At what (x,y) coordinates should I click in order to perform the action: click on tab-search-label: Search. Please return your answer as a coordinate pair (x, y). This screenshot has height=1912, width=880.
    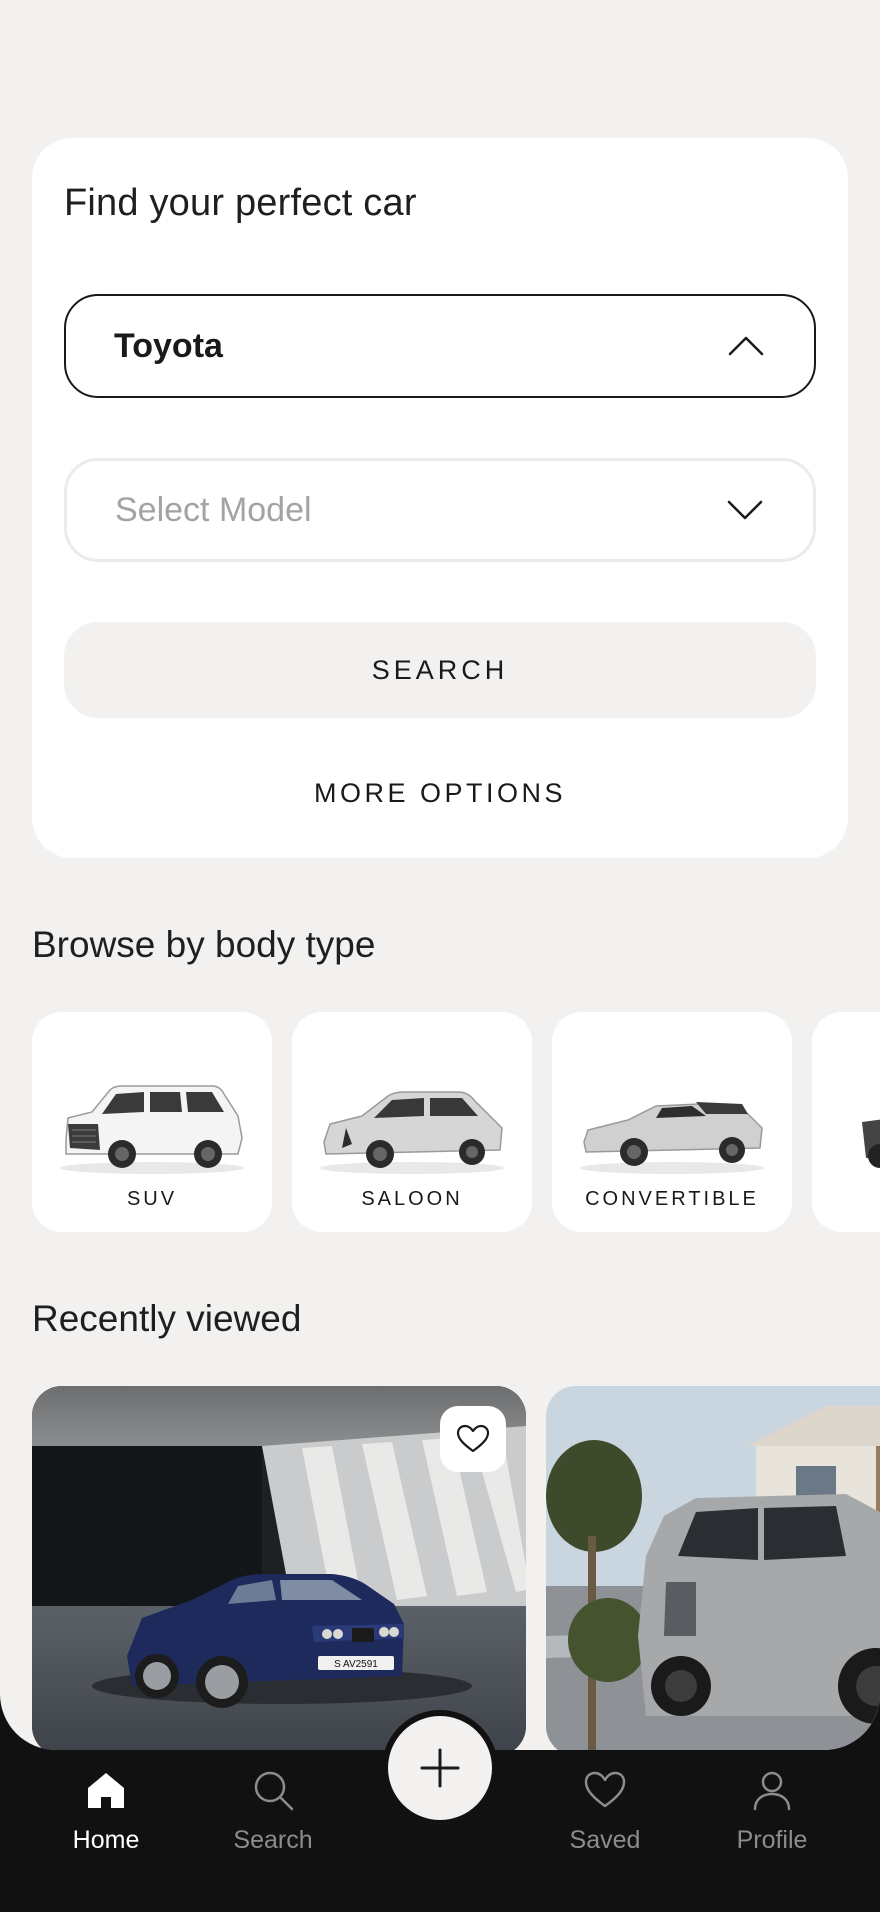
    Looking at the image, I should click on (273, 1840).